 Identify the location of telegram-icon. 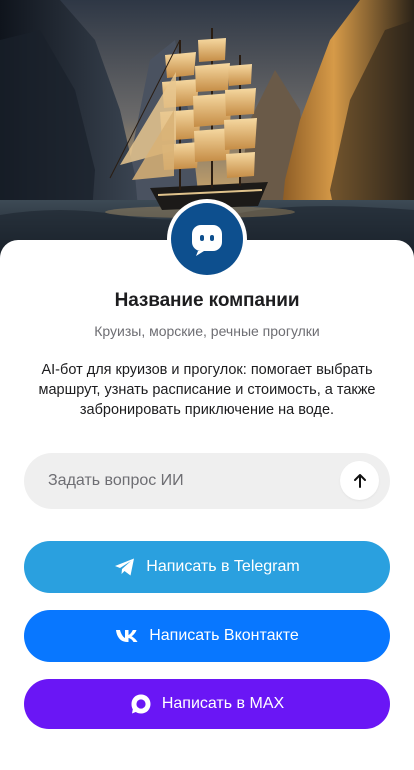
(125, 567).